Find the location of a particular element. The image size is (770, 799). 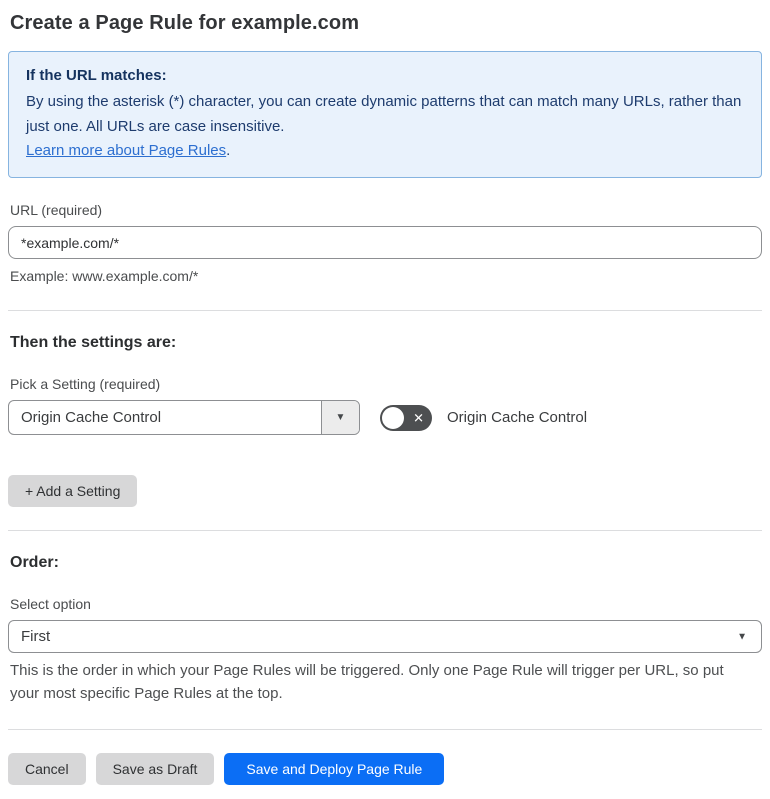

page-title: Create a Page Rule for example.com is located at coordinates (185, 23).